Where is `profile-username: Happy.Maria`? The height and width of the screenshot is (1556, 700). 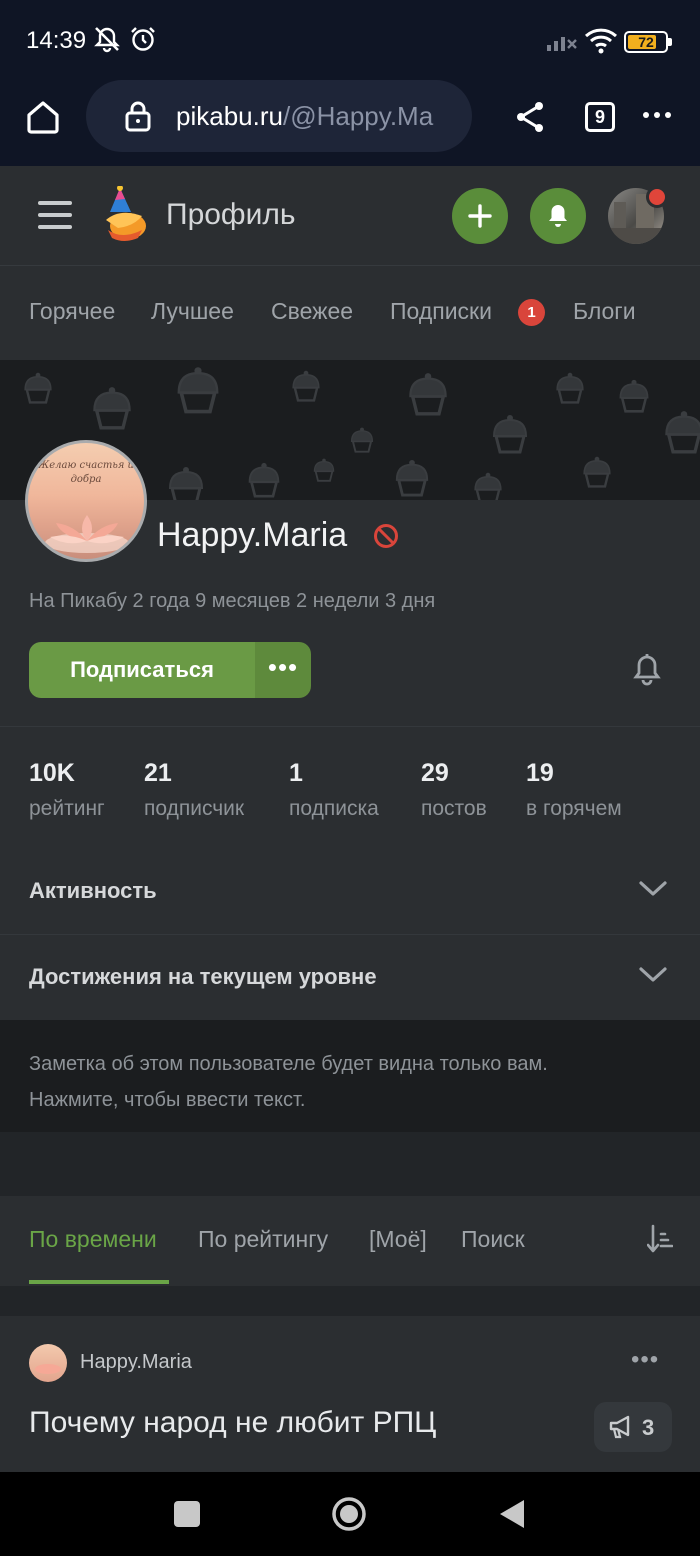 profile-username: Happy.Maria is located at coordinates (252, 535).